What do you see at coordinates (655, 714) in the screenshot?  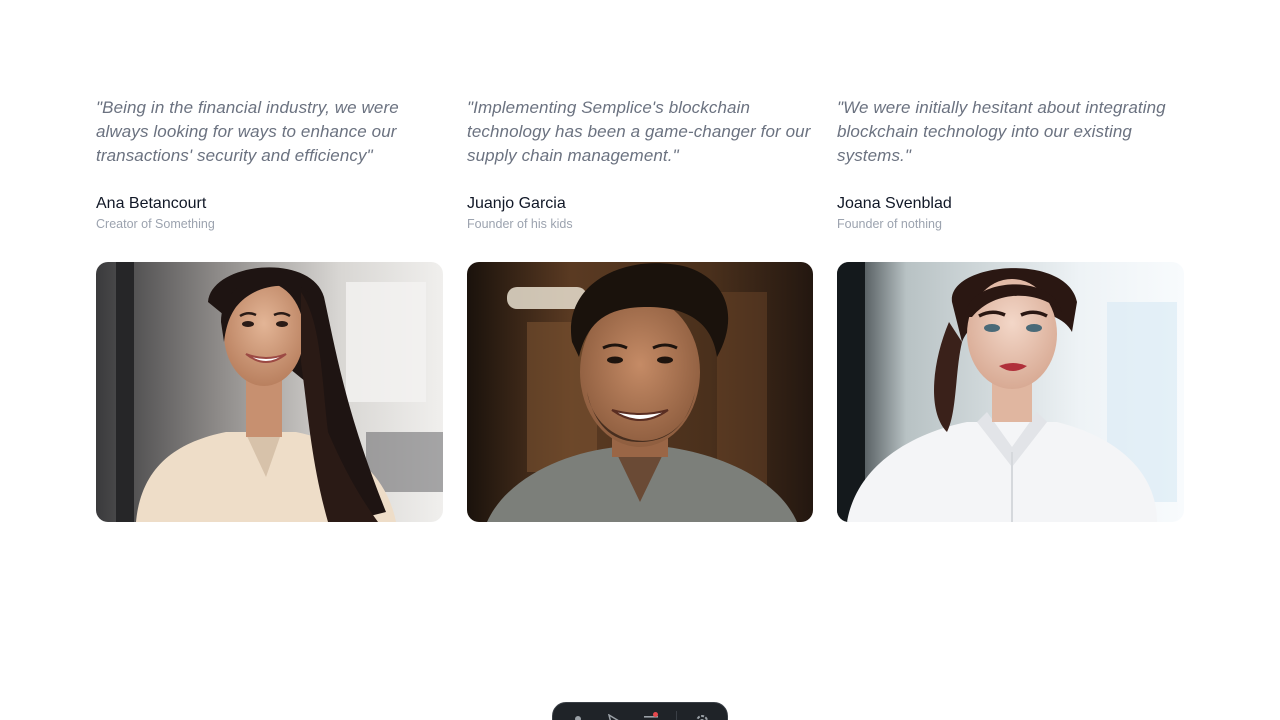 I see `notification-dot` at bounding box center [655, 714].